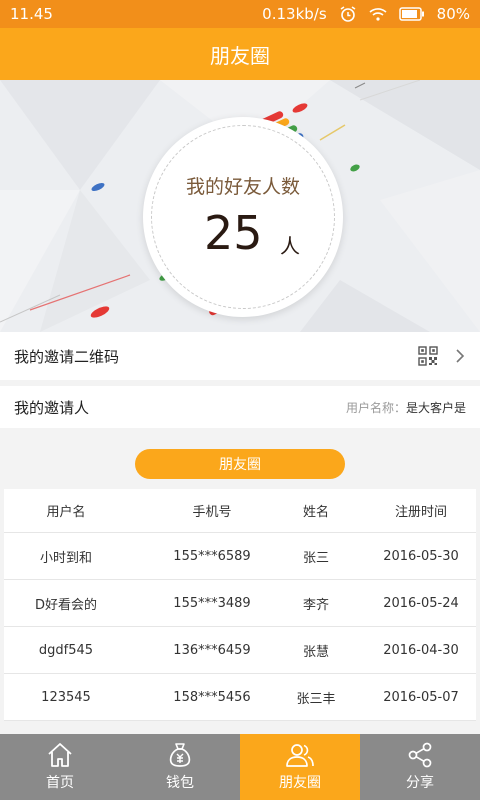  What do you see at coordinates (421, 697) in the screenshot?
I see `cell-reg-time: 2016-05-07` at bounding box center [421, 697].